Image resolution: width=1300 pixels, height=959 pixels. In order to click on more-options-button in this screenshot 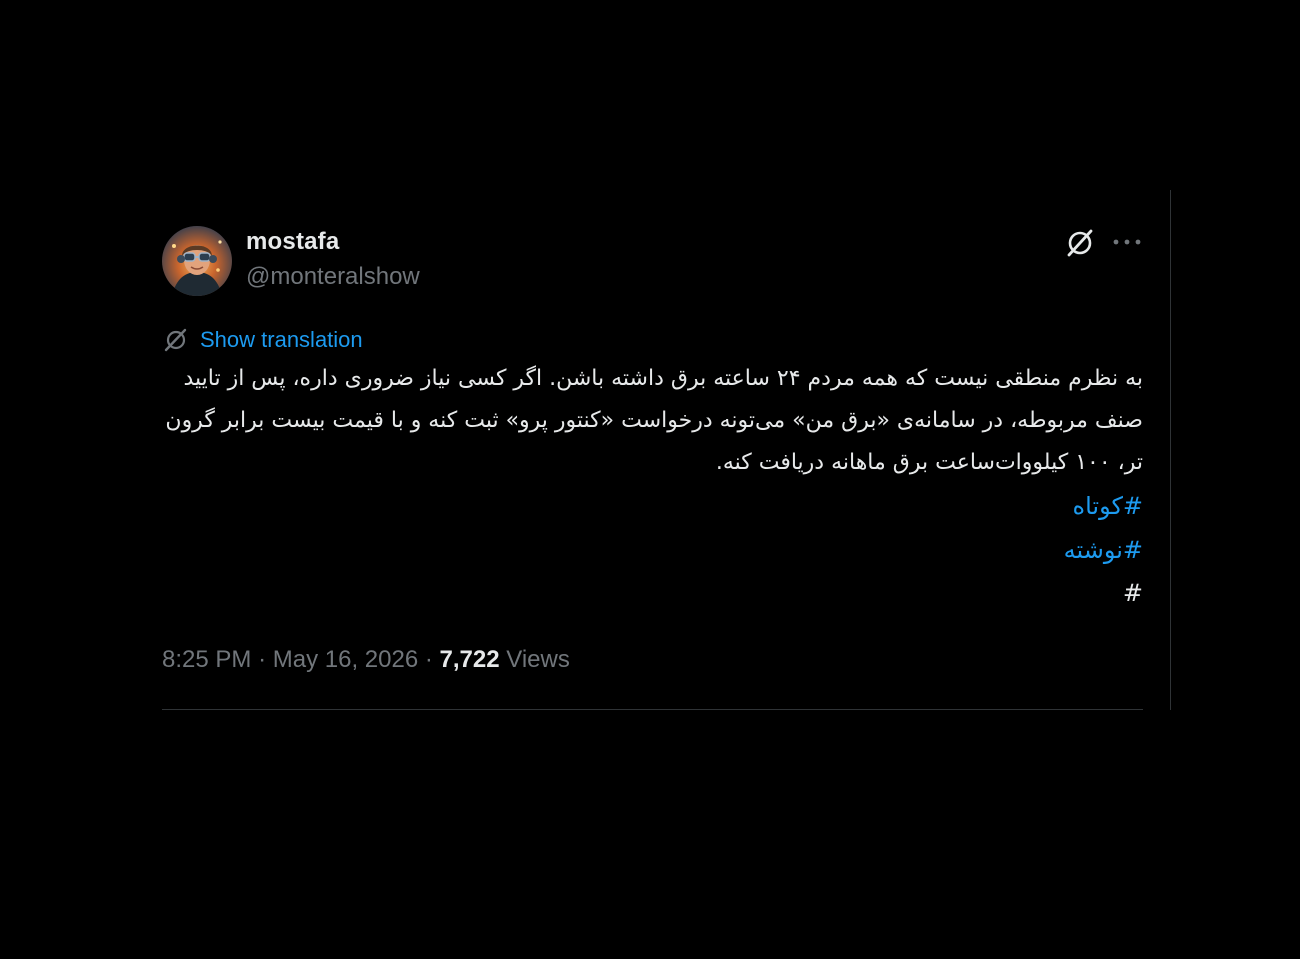, I will do `click(1127, 242)`.